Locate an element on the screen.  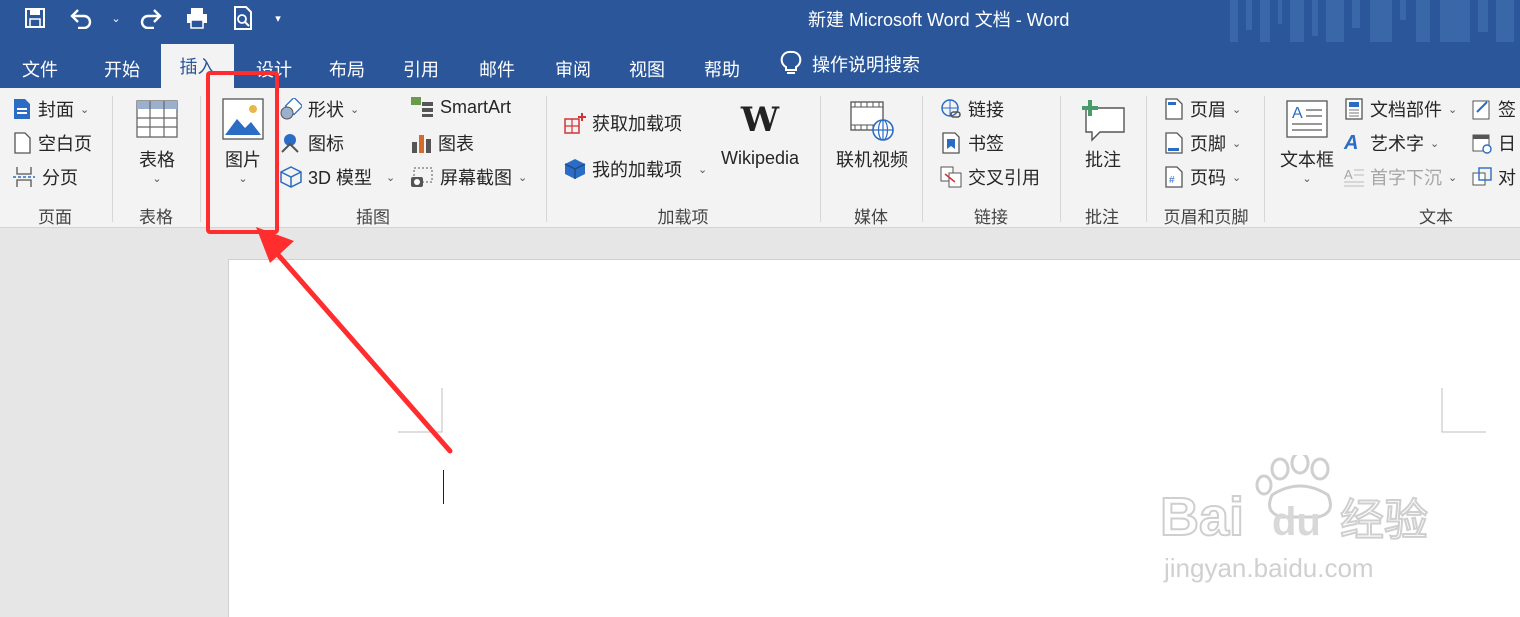
footer-button: 页脚 ⌄ is located at coordinates (1202, 143).